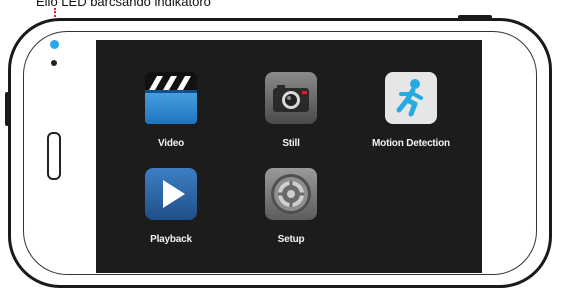 Image resolution: width=562 pixels, height=297 pixels. What do you see at coordinates (475, 17) in the screenshot?
I see `side-button-top` at bounding box center [475, 17].